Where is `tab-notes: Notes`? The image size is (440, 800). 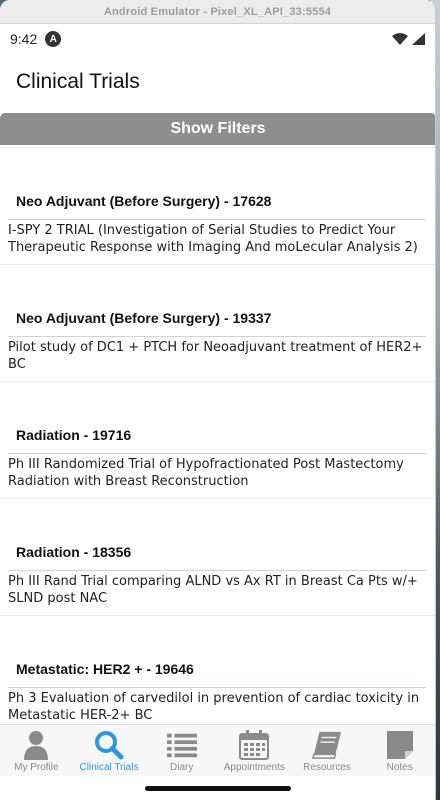 tab-notes: Notes is located at coordinates (399, 750).